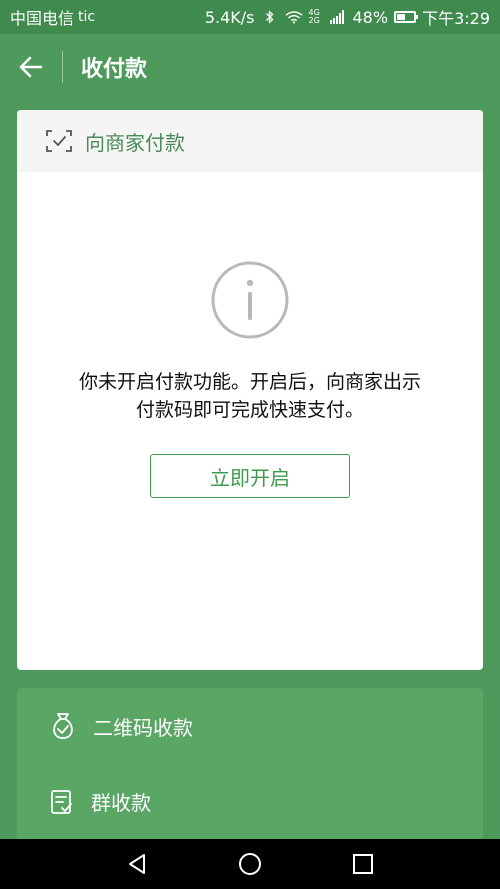 The width and height of the screenshot is (500, 889). I want to click on net-speed: 5.4K/s, so click(229, 17).